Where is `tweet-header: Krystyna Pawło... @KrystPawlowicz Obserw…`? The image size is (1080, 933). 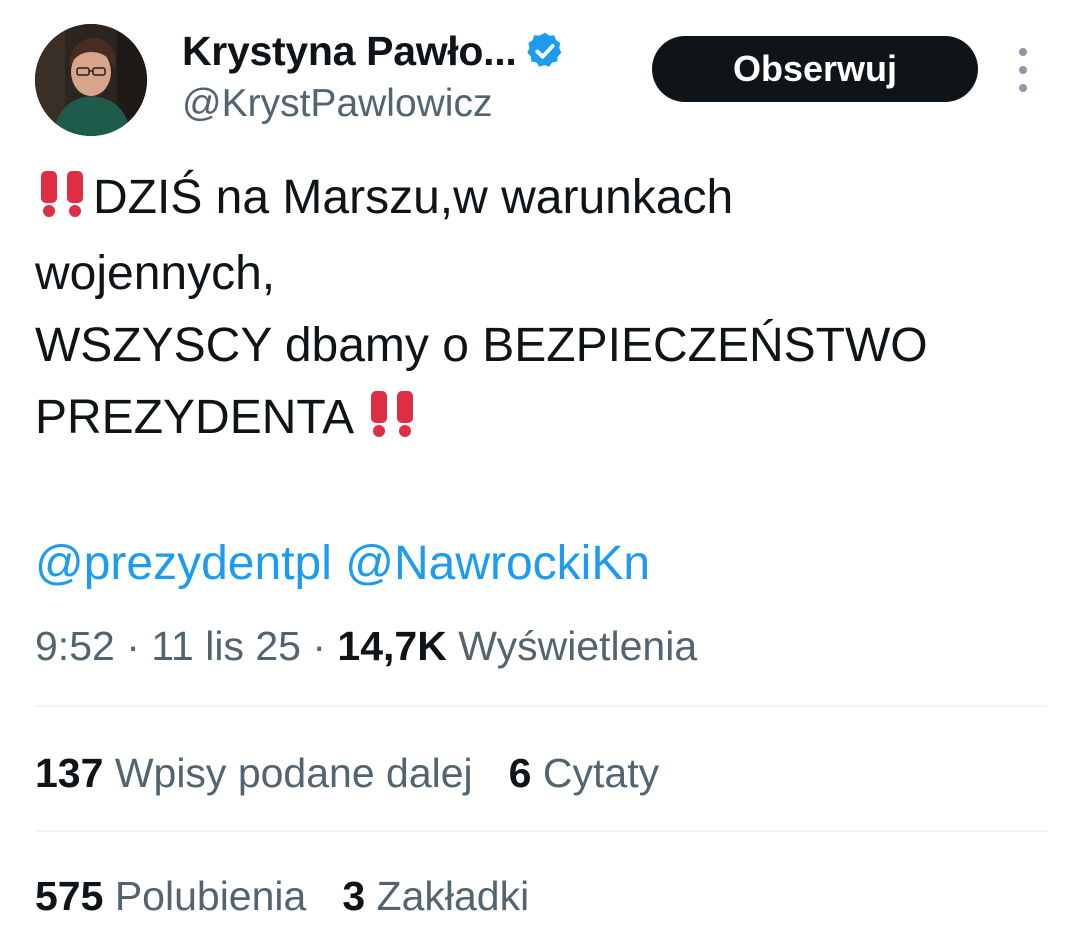
tweet-header: Krystyna Pawło... @KrystPawlowicz Obserw… is located at coordinates (540, 80).